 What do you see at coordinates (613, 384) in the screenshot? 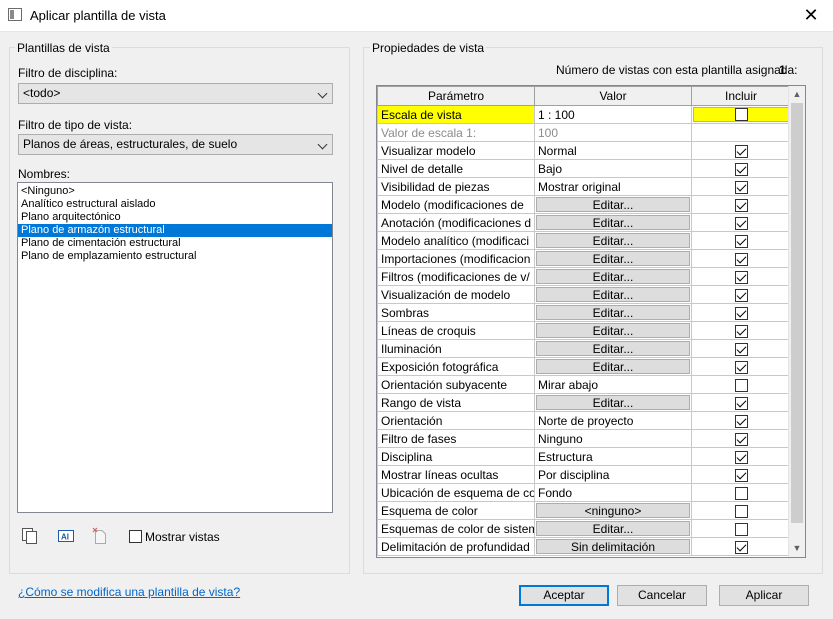
I see `value-cell: Mirar abajo` at bounding box center [613, 384].